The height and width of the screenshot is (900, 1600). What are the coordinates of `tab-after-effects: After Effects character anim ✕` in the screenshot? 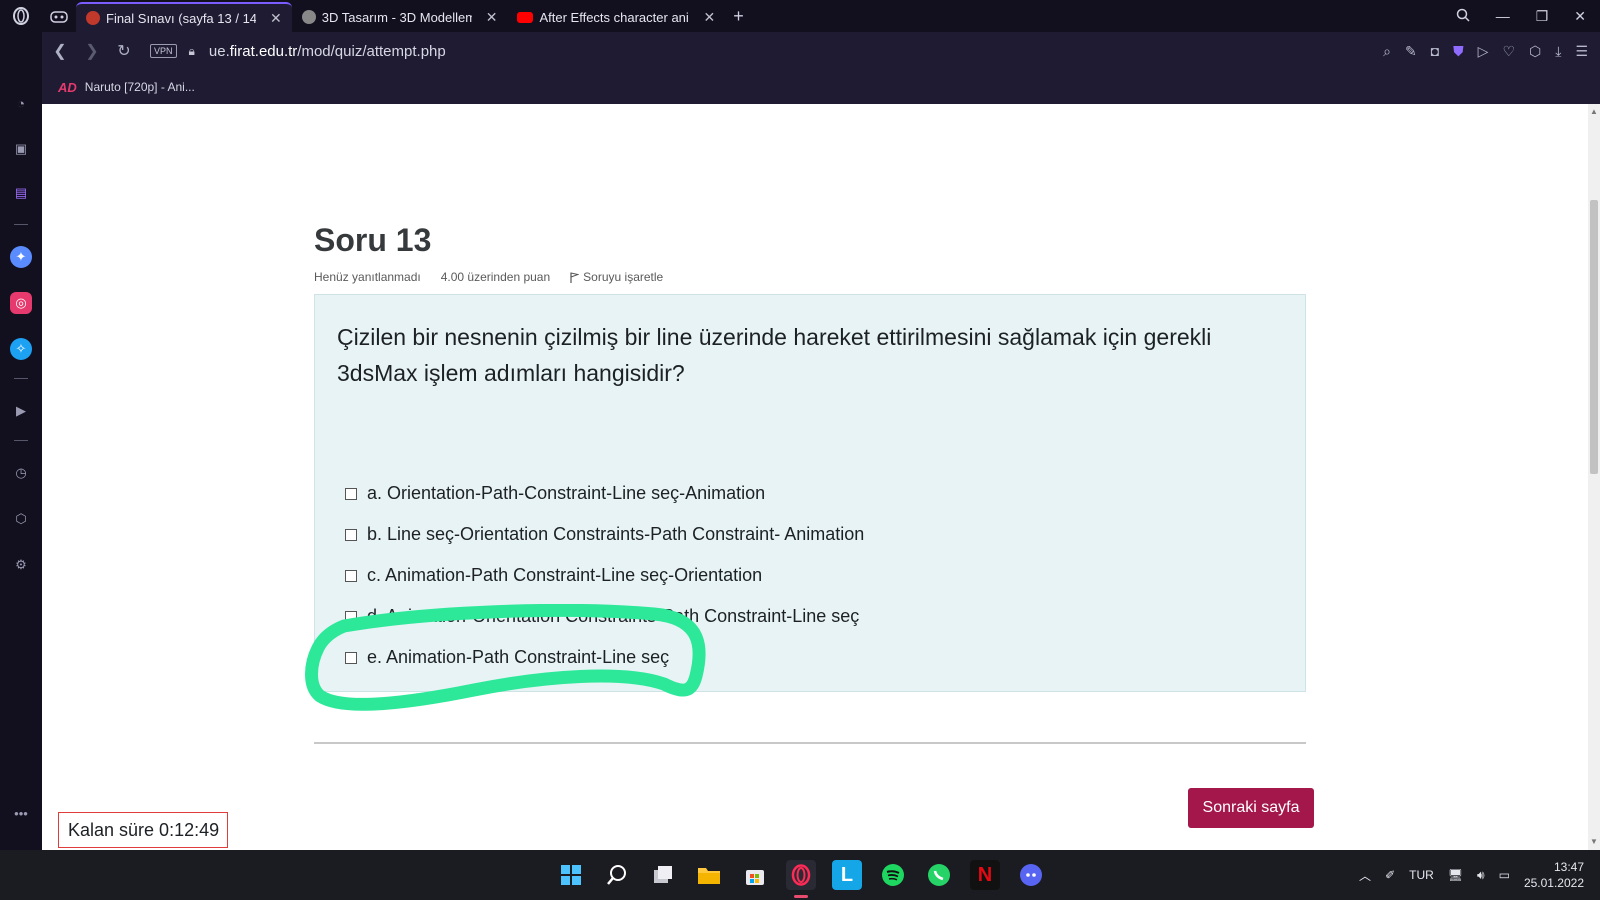 It's located at (616, 17).